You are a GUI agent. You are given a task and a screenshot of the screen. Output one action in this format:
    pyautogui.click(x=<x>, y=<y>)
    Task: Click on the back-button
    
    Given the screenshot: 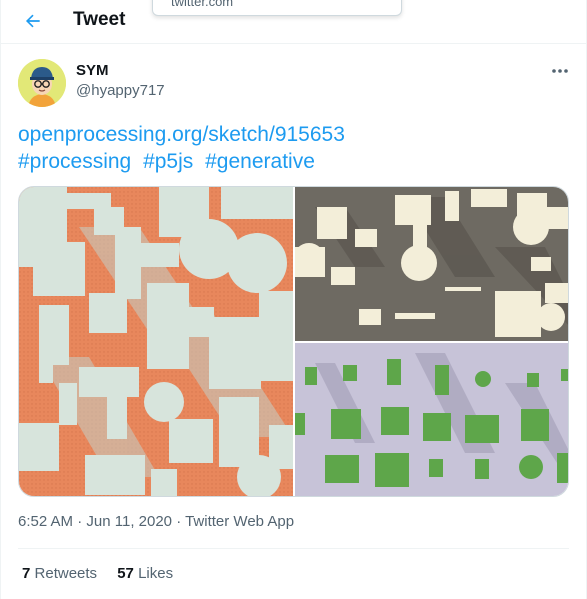 What is the action you would take?
    pyautogui.click(x=33, y=21)
    